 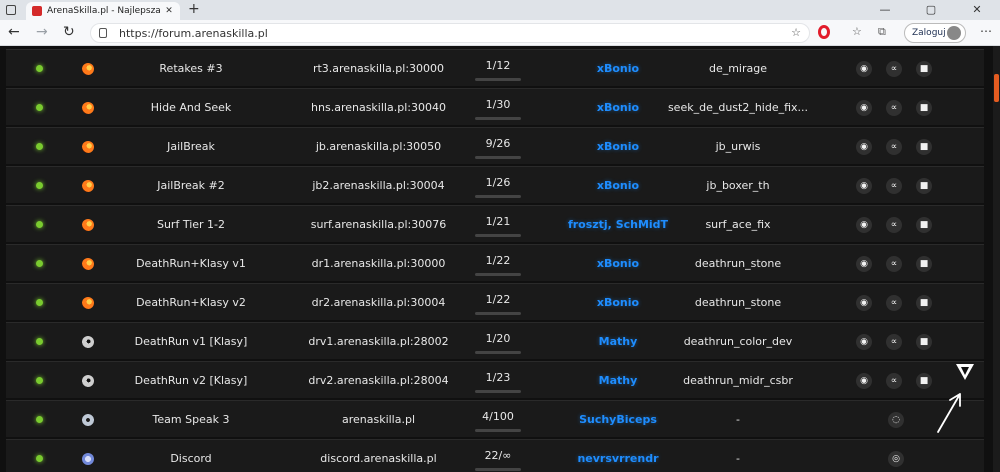 I want to click on server-name: Discord, so click(x=191, y=456).